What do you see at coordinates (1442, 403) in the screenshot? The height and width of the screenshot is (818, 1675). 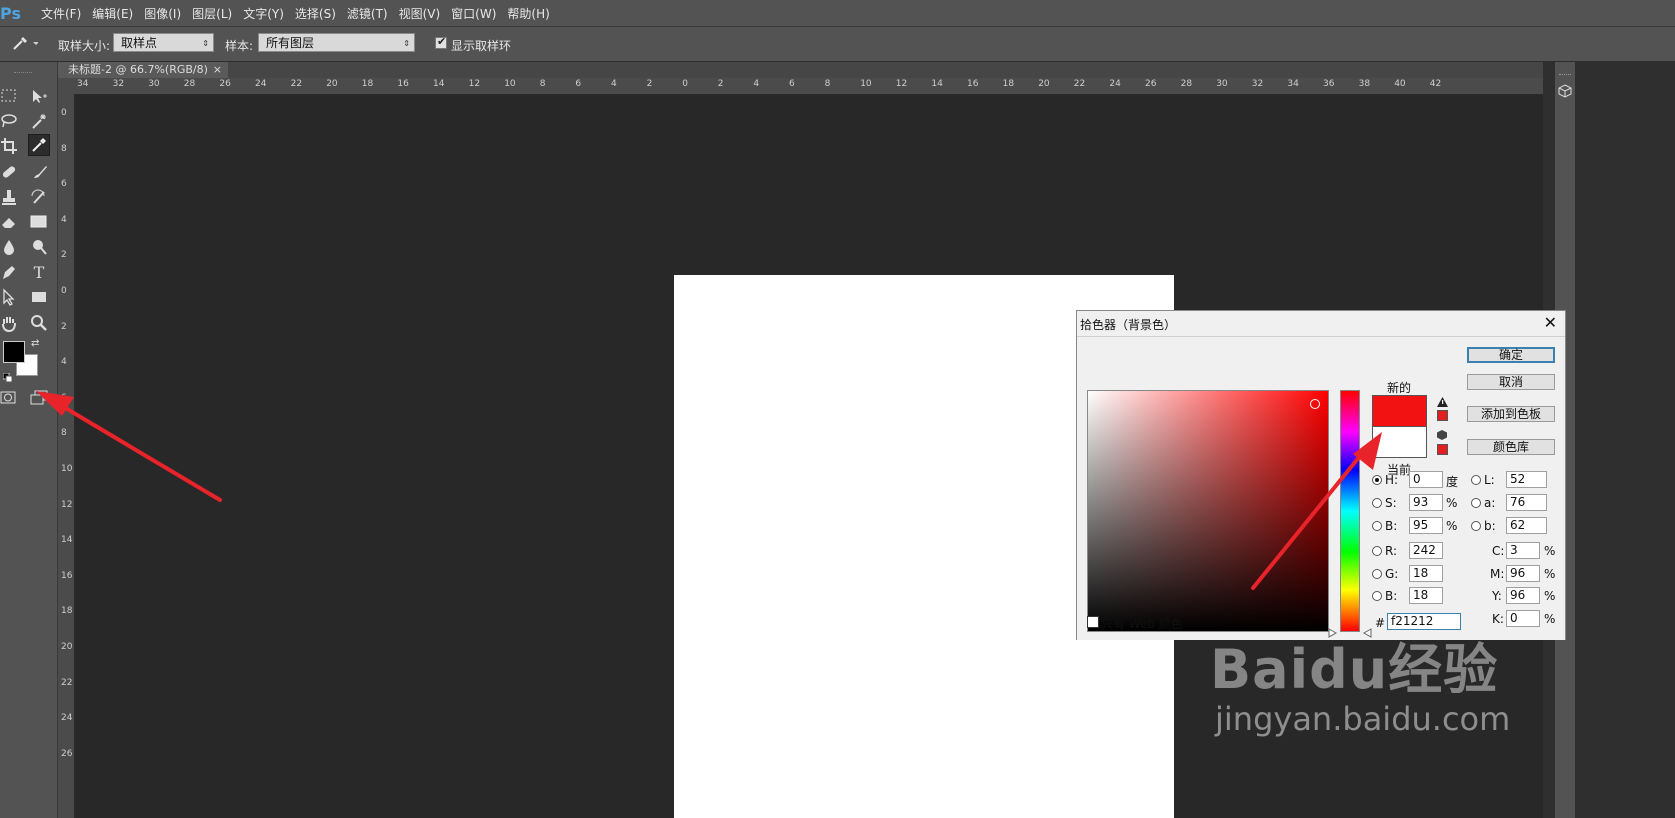 I see `out-of-gamut-warning-icon` at bounding box center [1442, 403].